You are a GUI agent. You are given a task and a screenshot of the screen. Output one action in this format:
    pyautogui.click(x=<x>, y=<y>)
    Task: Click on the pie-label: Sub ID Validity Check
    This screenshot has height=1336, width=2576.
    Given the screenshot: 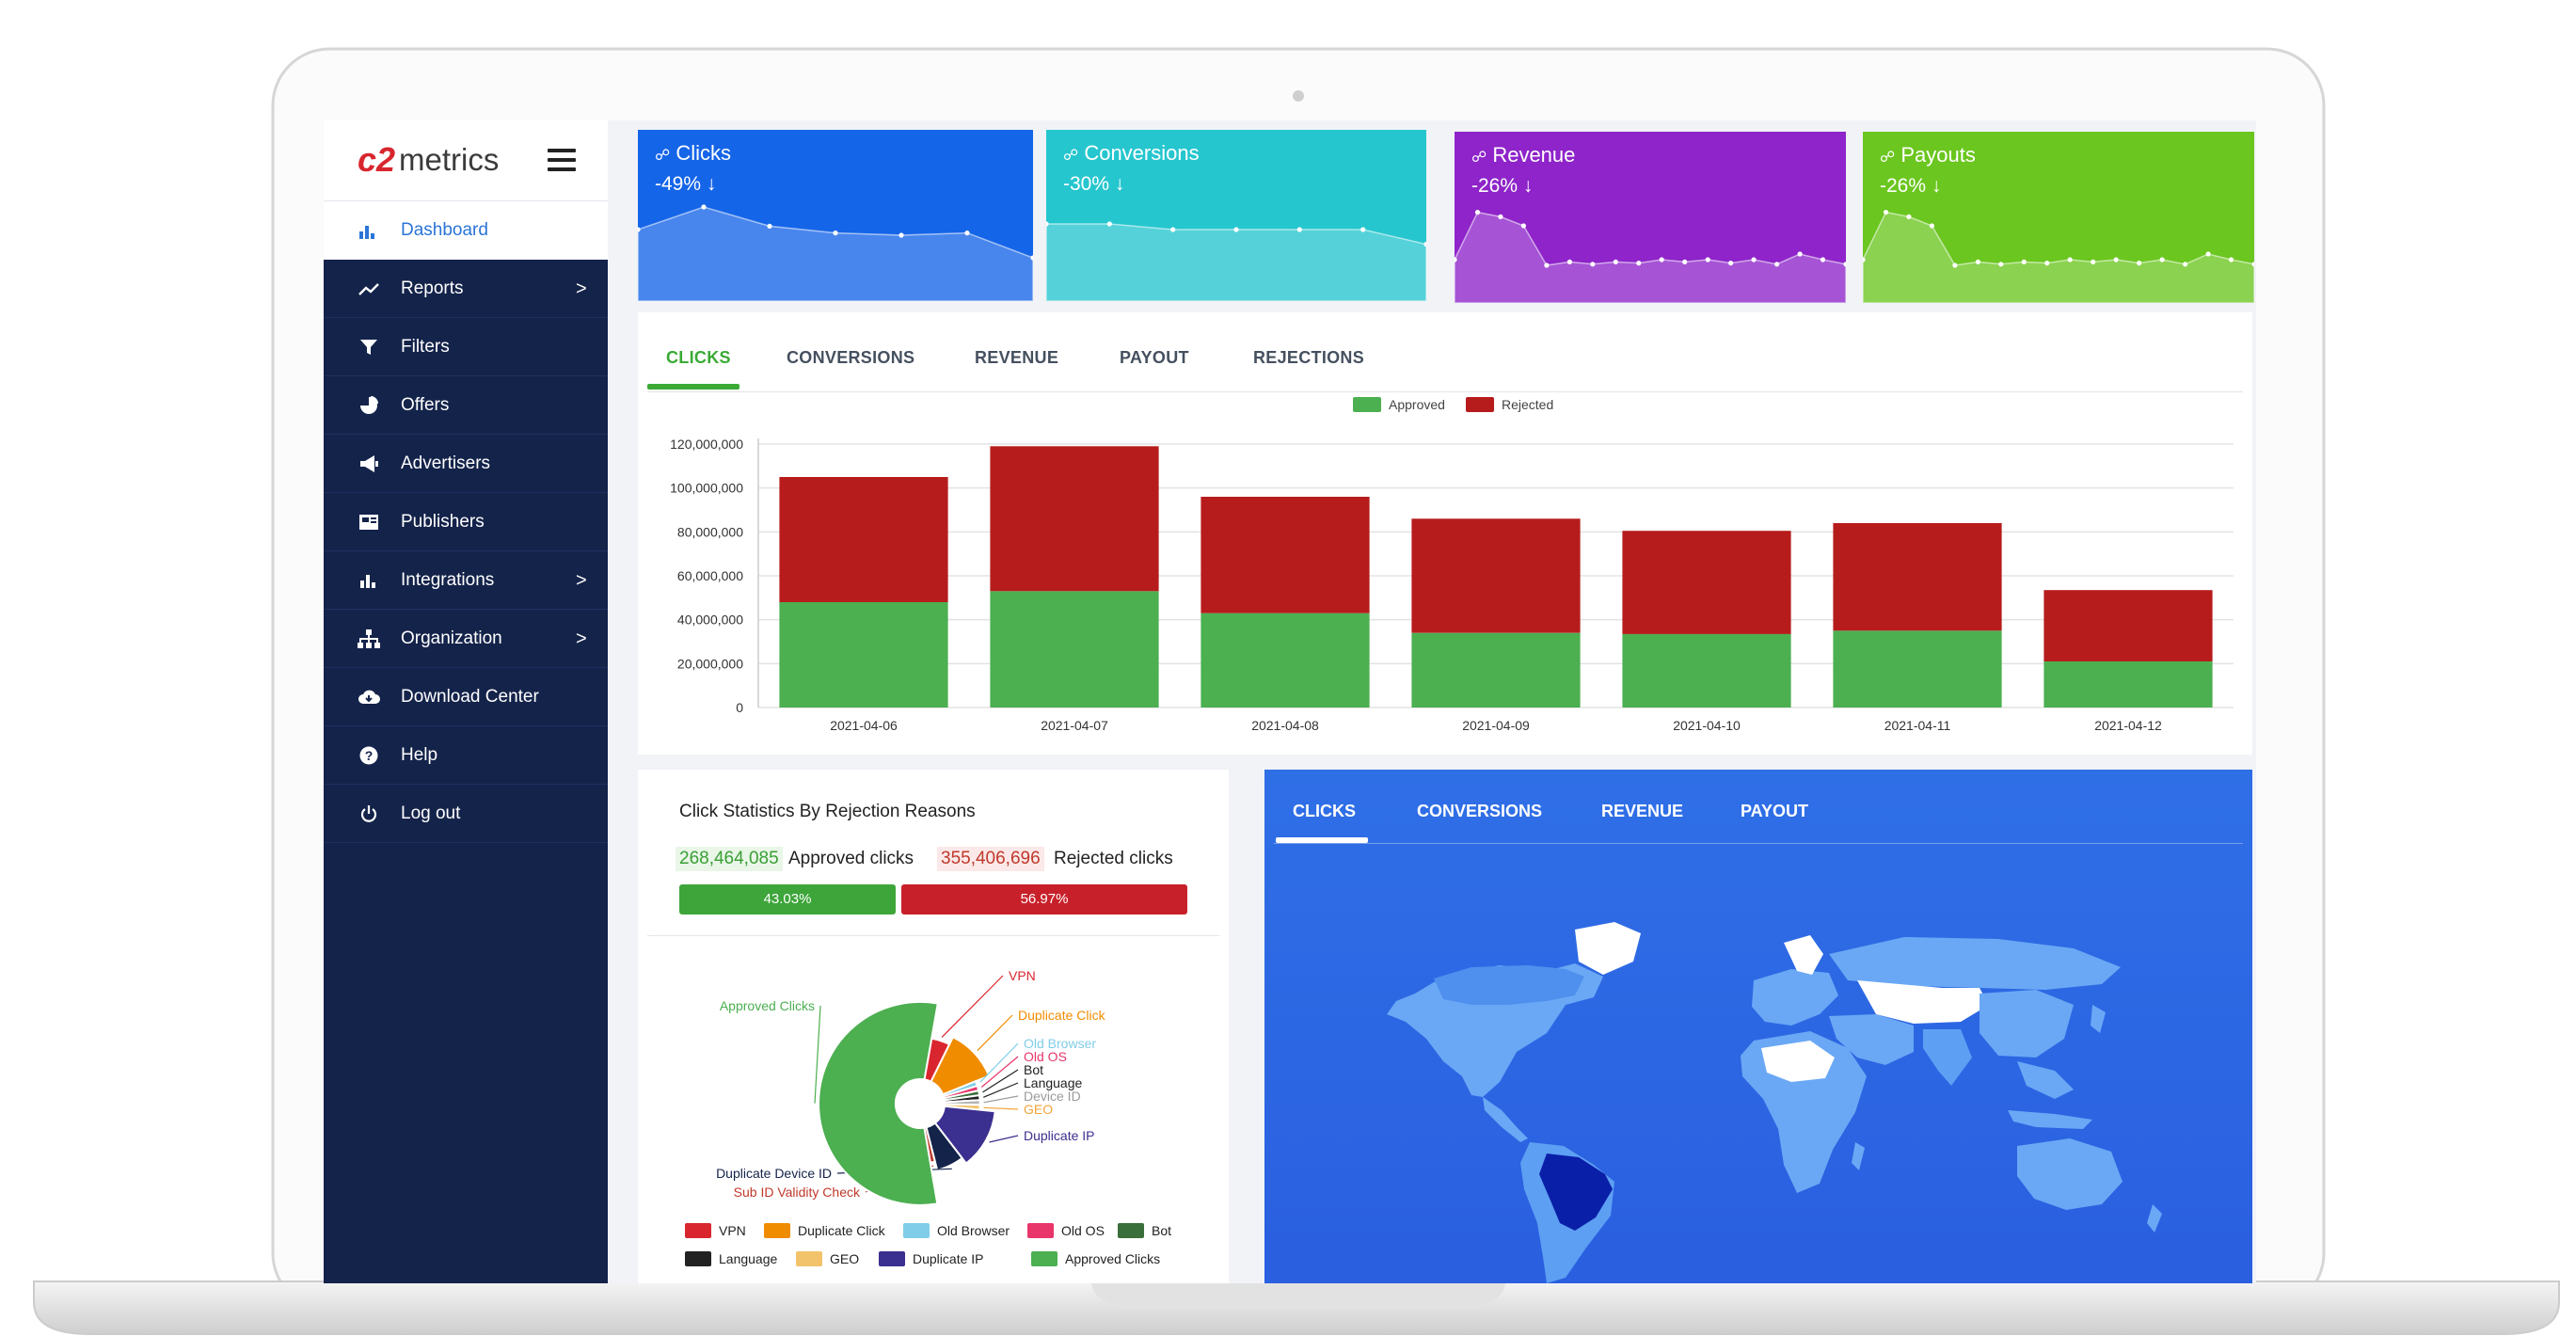 What is the action you would take?
    pyautogui.click(x=798, y=1192)
    